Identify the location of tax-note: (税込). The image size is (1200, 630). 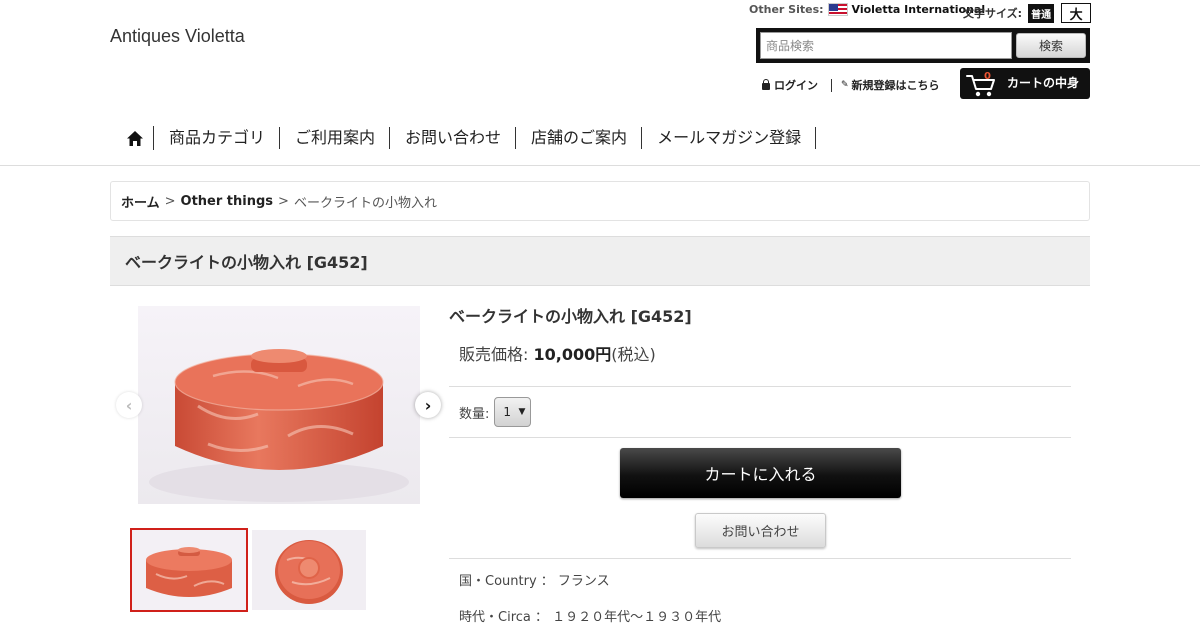
(633, 354).